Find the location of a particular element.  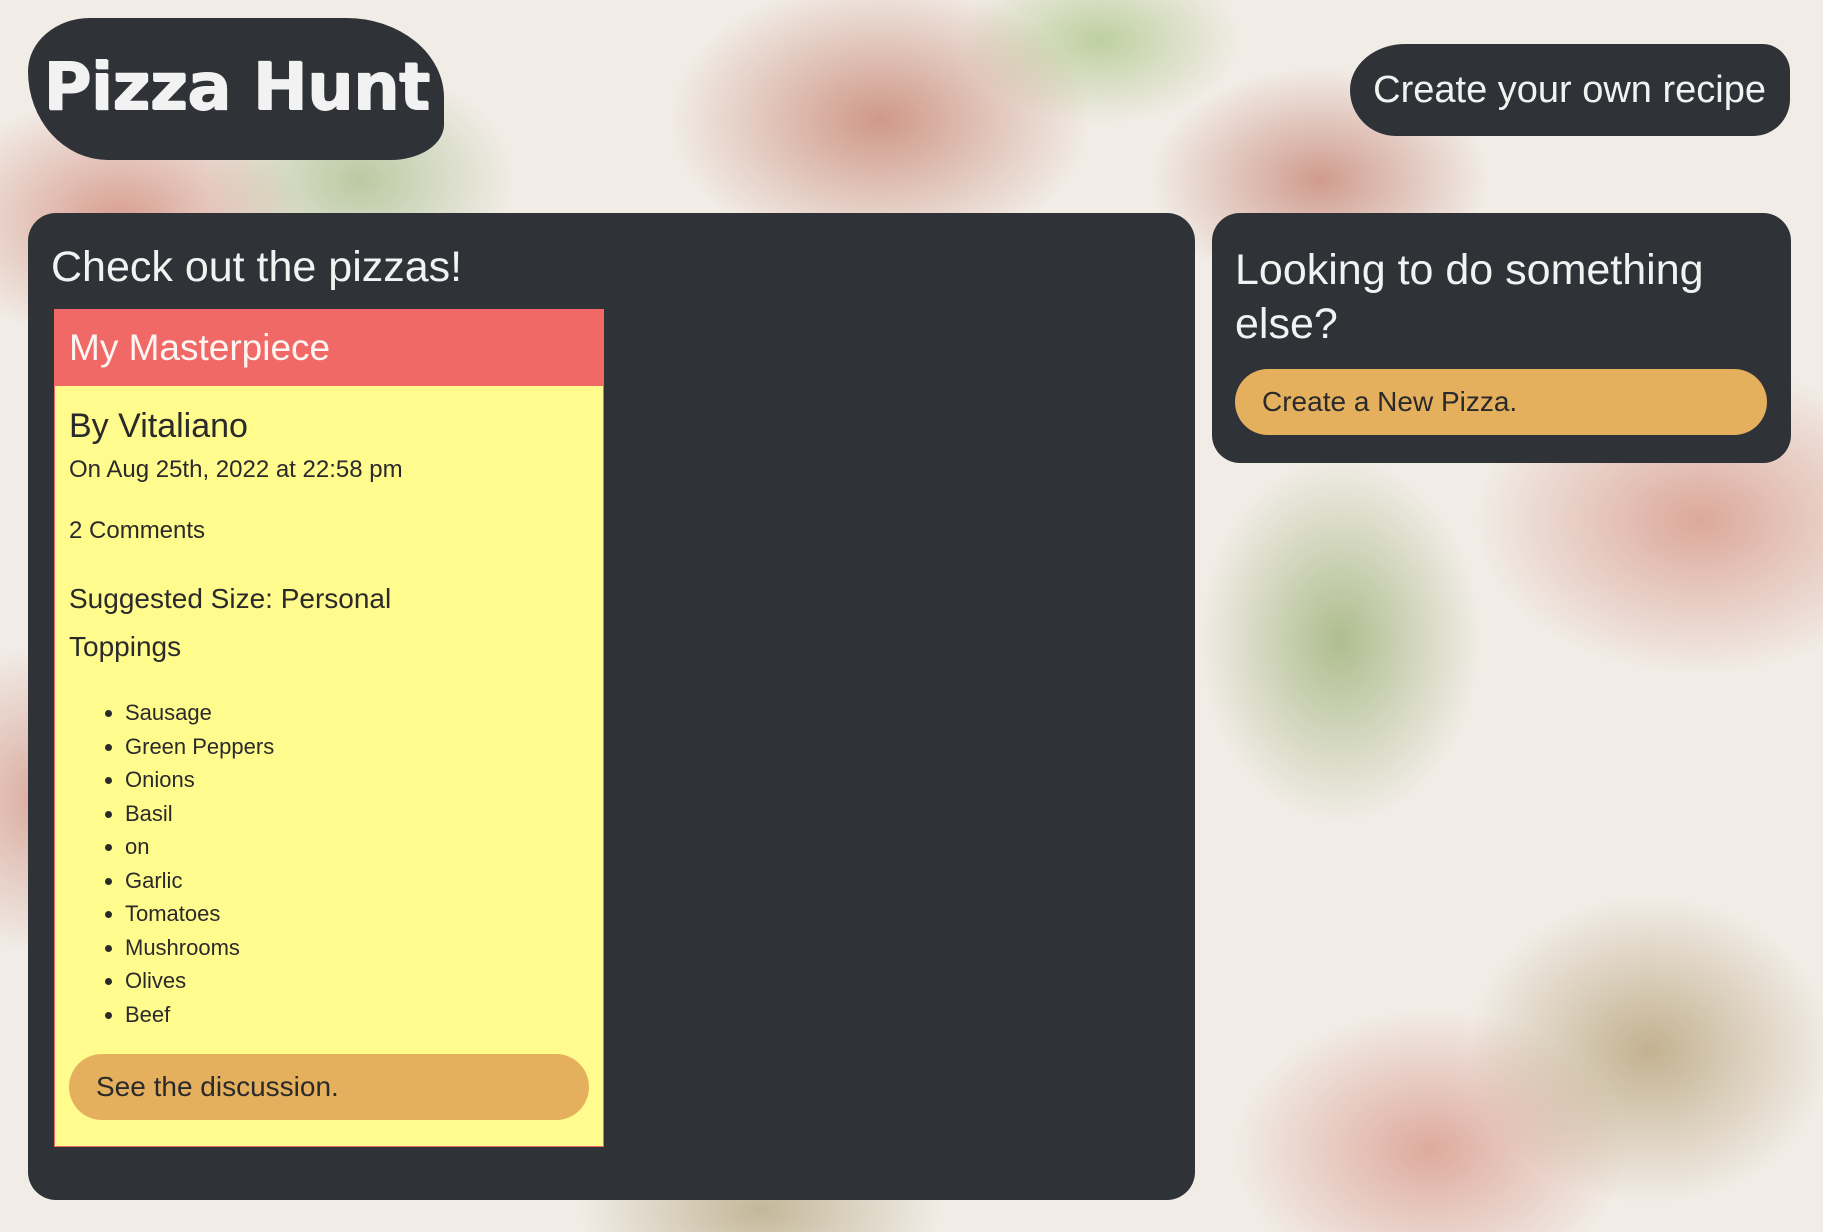

topping-item: Olives is located at coordinates (357, 981).